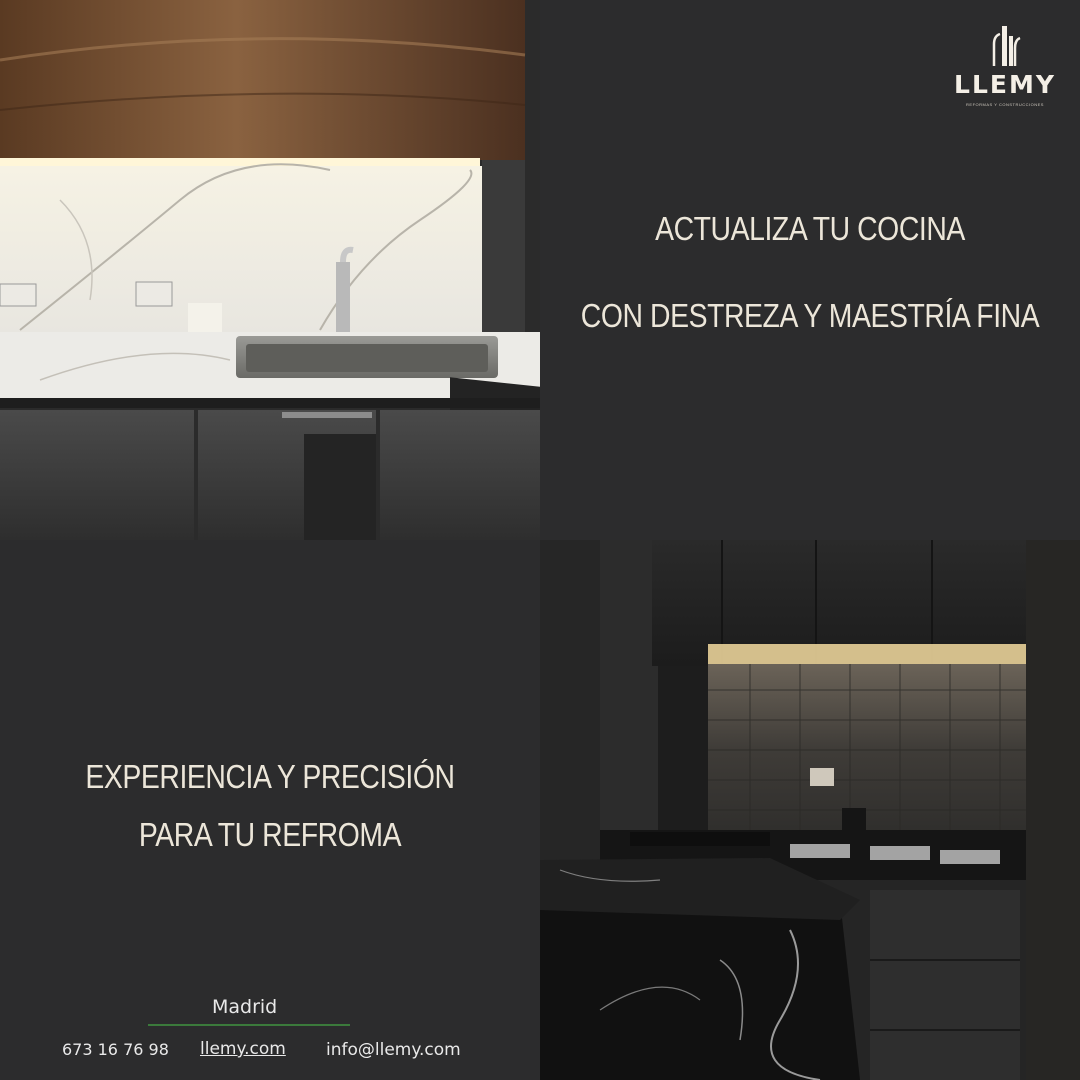 Image resolution: width=1080 pixels, height=1080 pixels. What do you see at coordinates (249, 1025) in the screenshot?
I see `divider-line` at bounding box center [249, 1025].